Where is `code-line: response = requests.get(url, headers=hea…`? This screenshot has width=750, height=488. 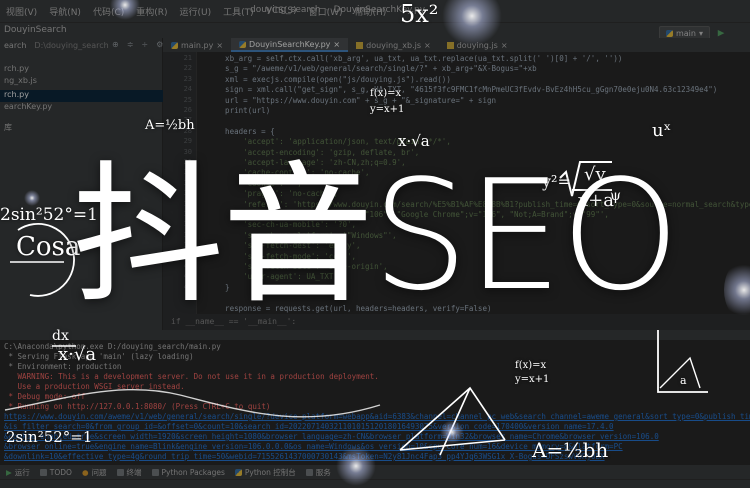
code-line: response = requests.get(url, headers=hea… is located at coordinates (349, 308).